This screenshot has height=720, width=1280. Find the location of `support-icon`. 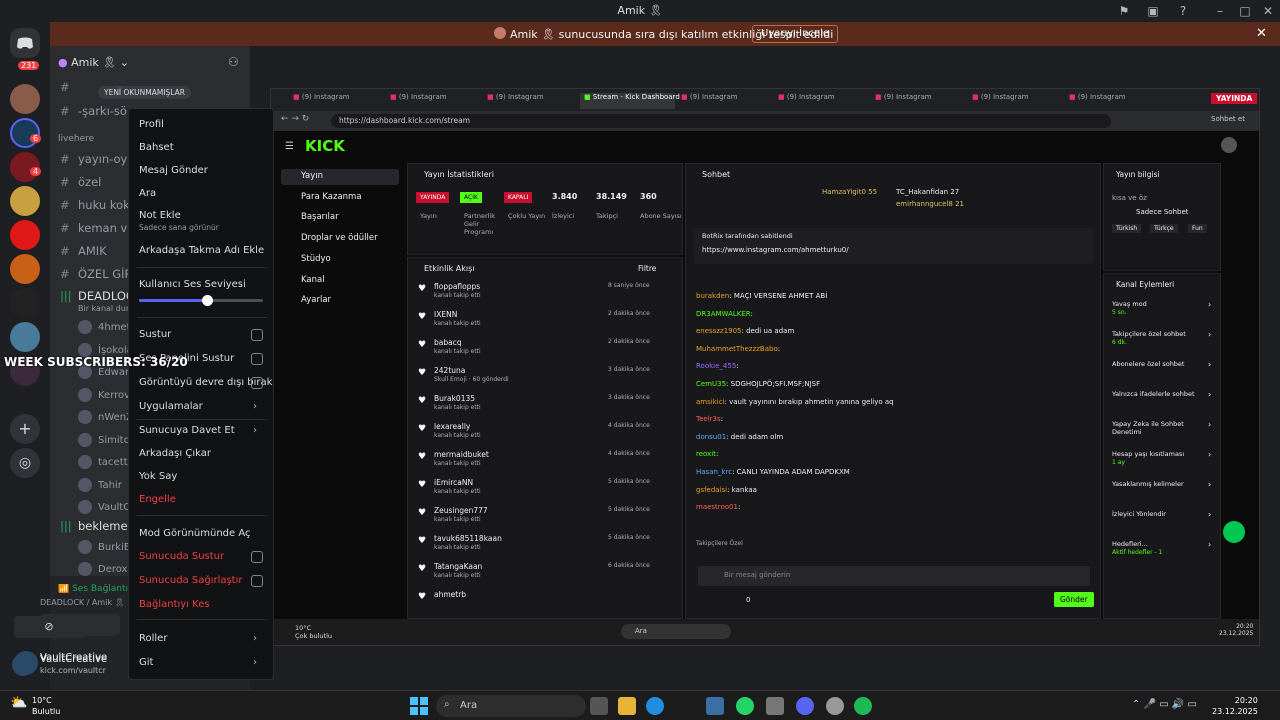

support-icon is located at coordinates (1234, 532).